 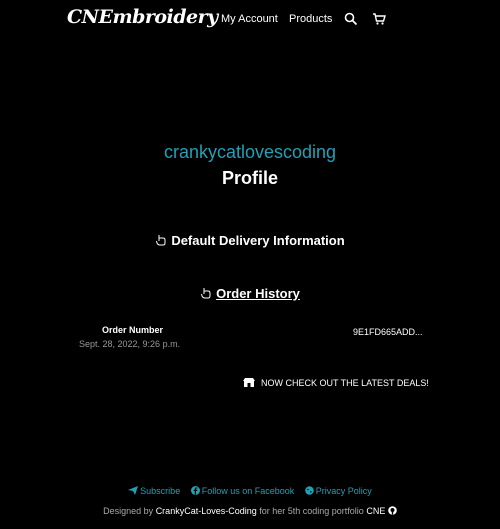 What do you see at coordinates (249, 178) in the screenshot?
I see `page-title: Profile` at bounding box center [249, 178].